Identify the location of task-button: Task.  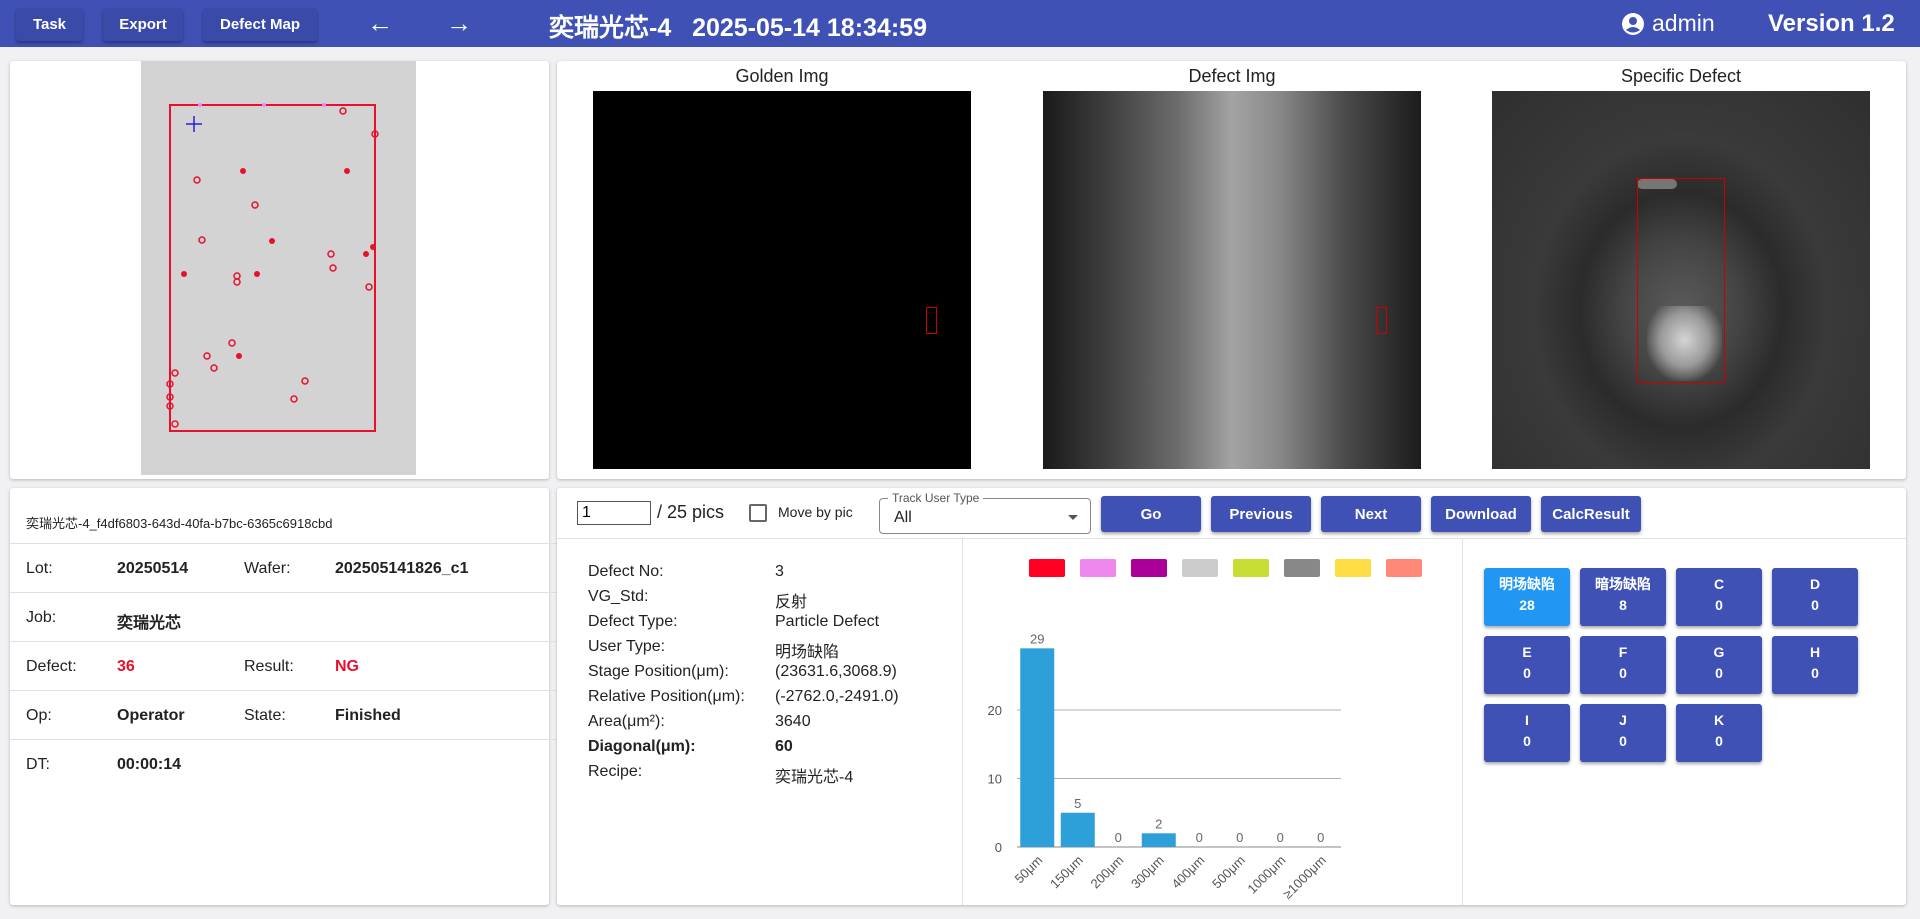
(49, 24).